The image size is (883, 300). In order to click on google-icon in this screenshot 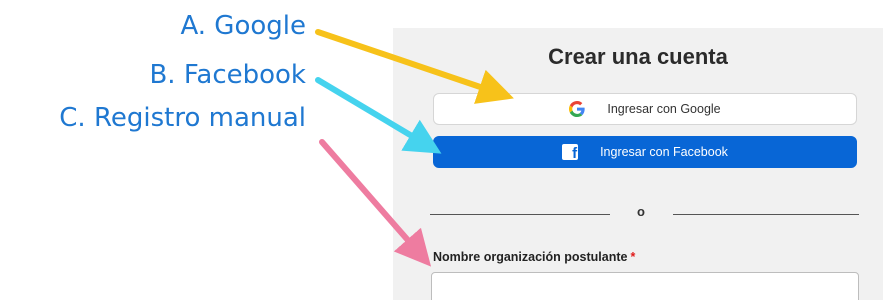, I will do `click(577, 109)`.